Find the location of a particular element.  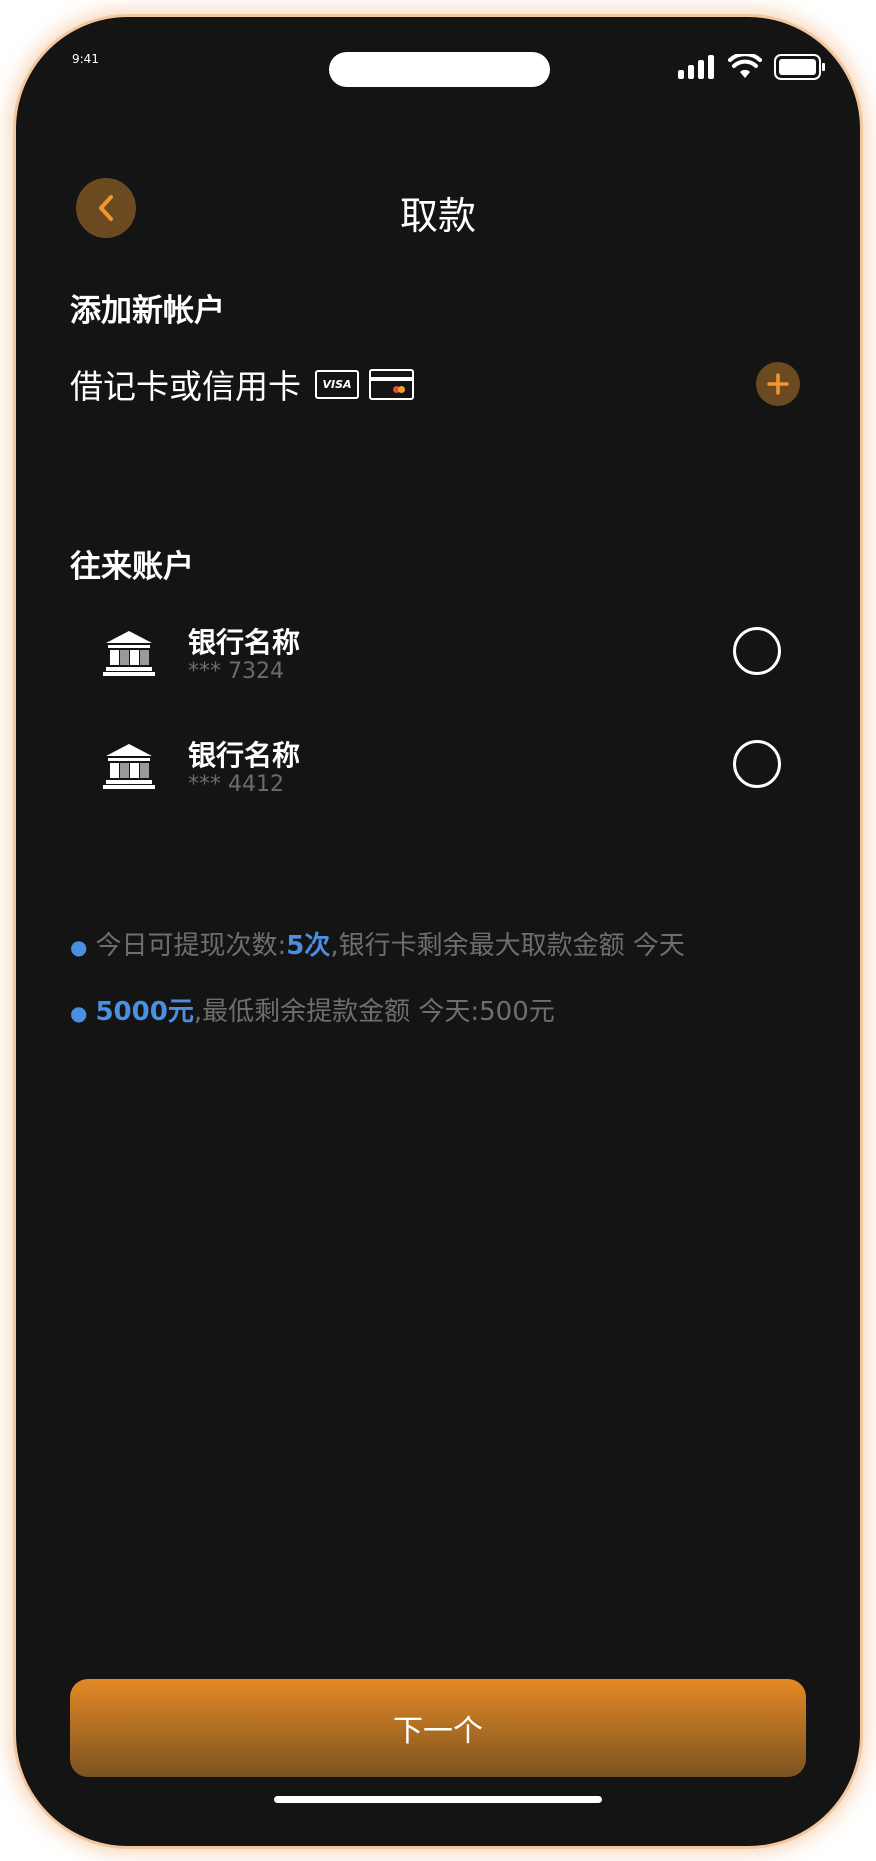

visa-icon: VISA is located at coordinates (337, 384).